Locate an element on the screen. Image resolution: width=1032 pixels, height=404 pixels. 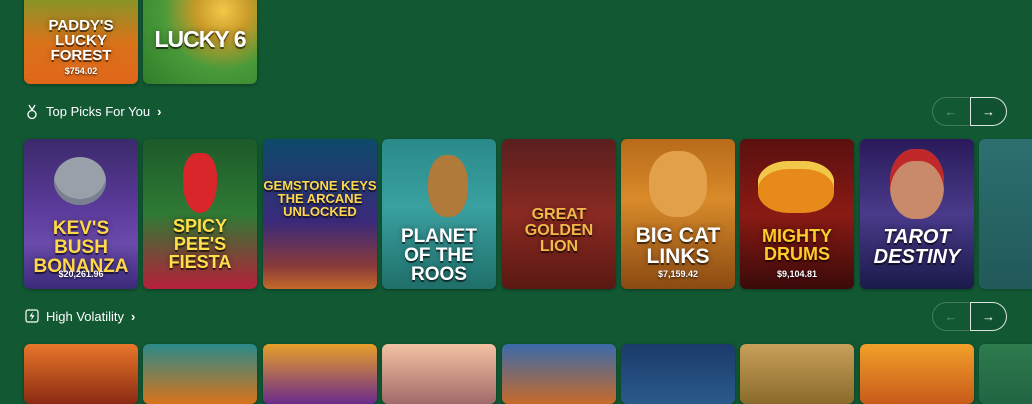
game-tile-paddys-lucky-forest: PADDY'S LUCKY FOREST $754.02 is located at coordinates (81, 42).